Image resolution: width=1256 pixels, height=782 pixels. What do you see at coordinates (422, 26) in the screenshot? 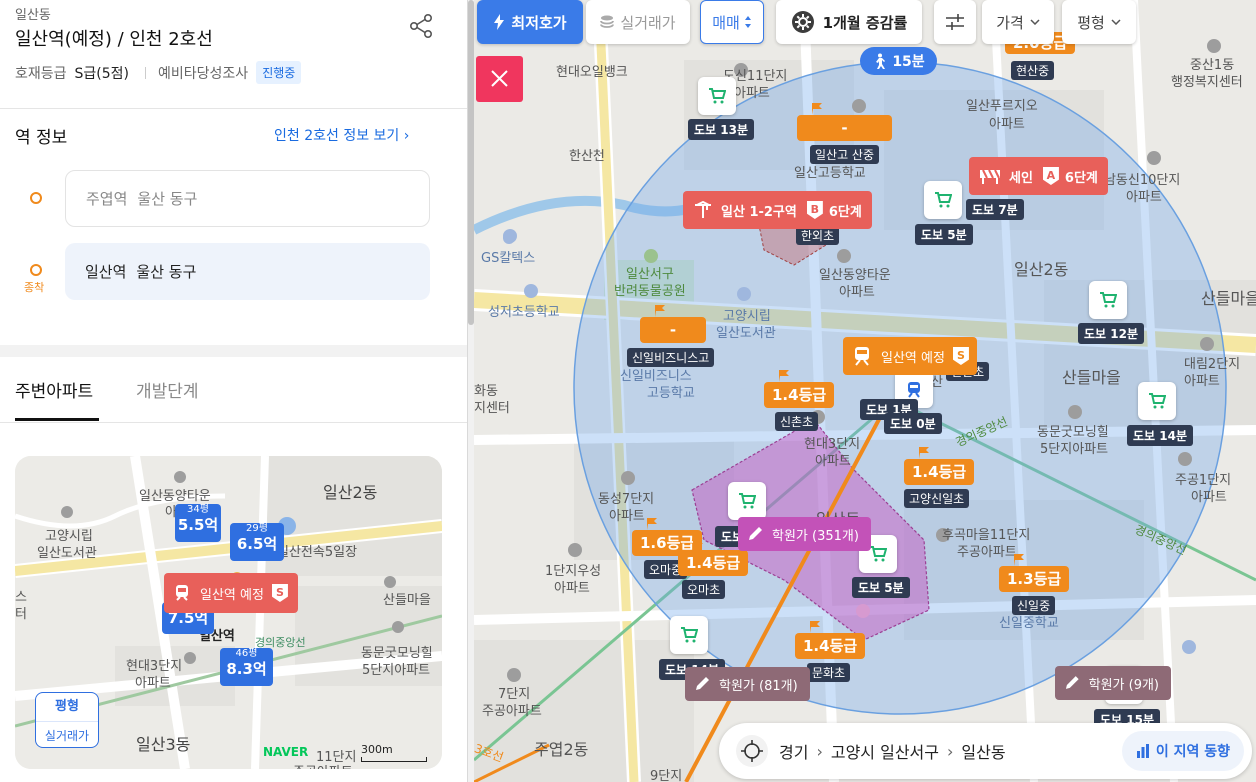
I see `share-icon` at bounding box center [422, 26].